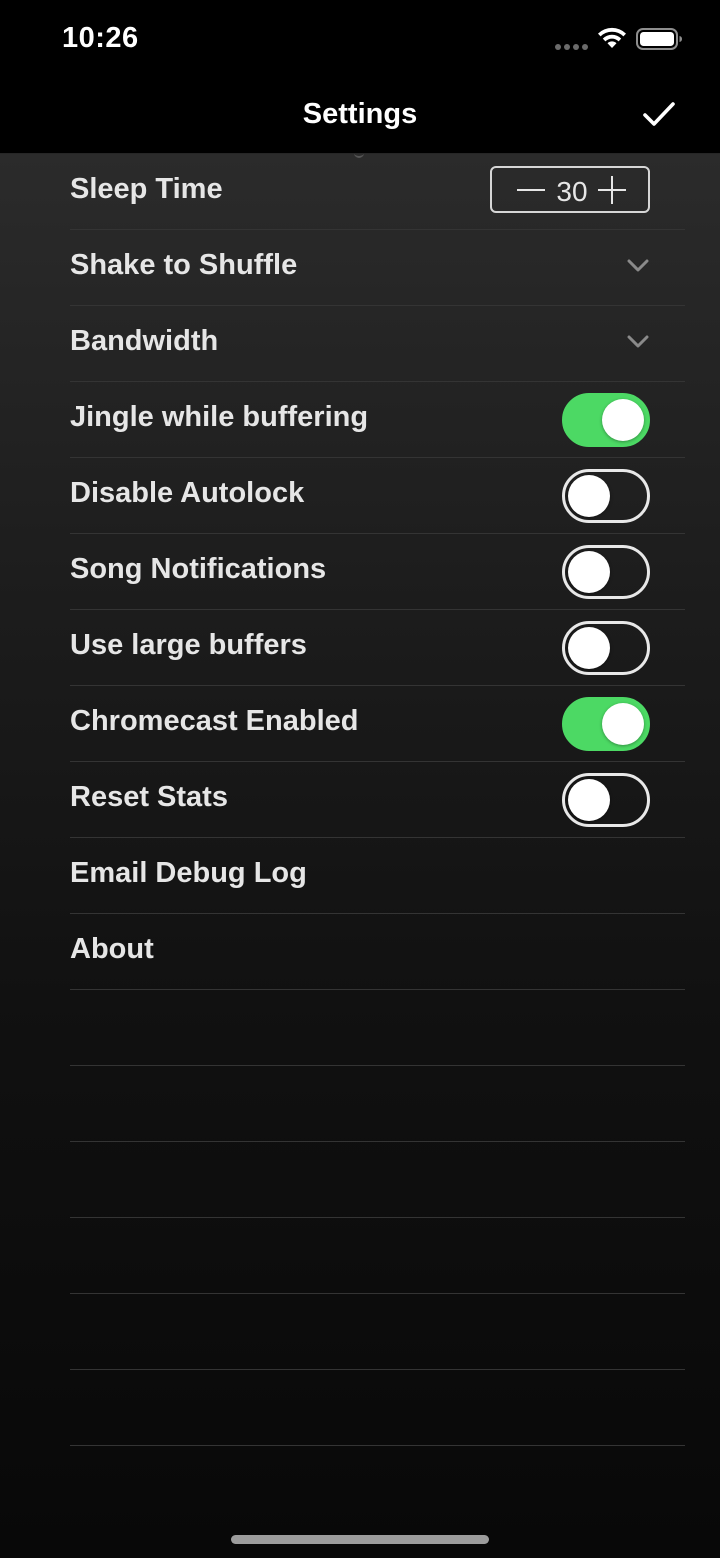 The height and width of the screenshot is (1558, 720). I want to click on sleep-time-value: 30, so click(572, 191).